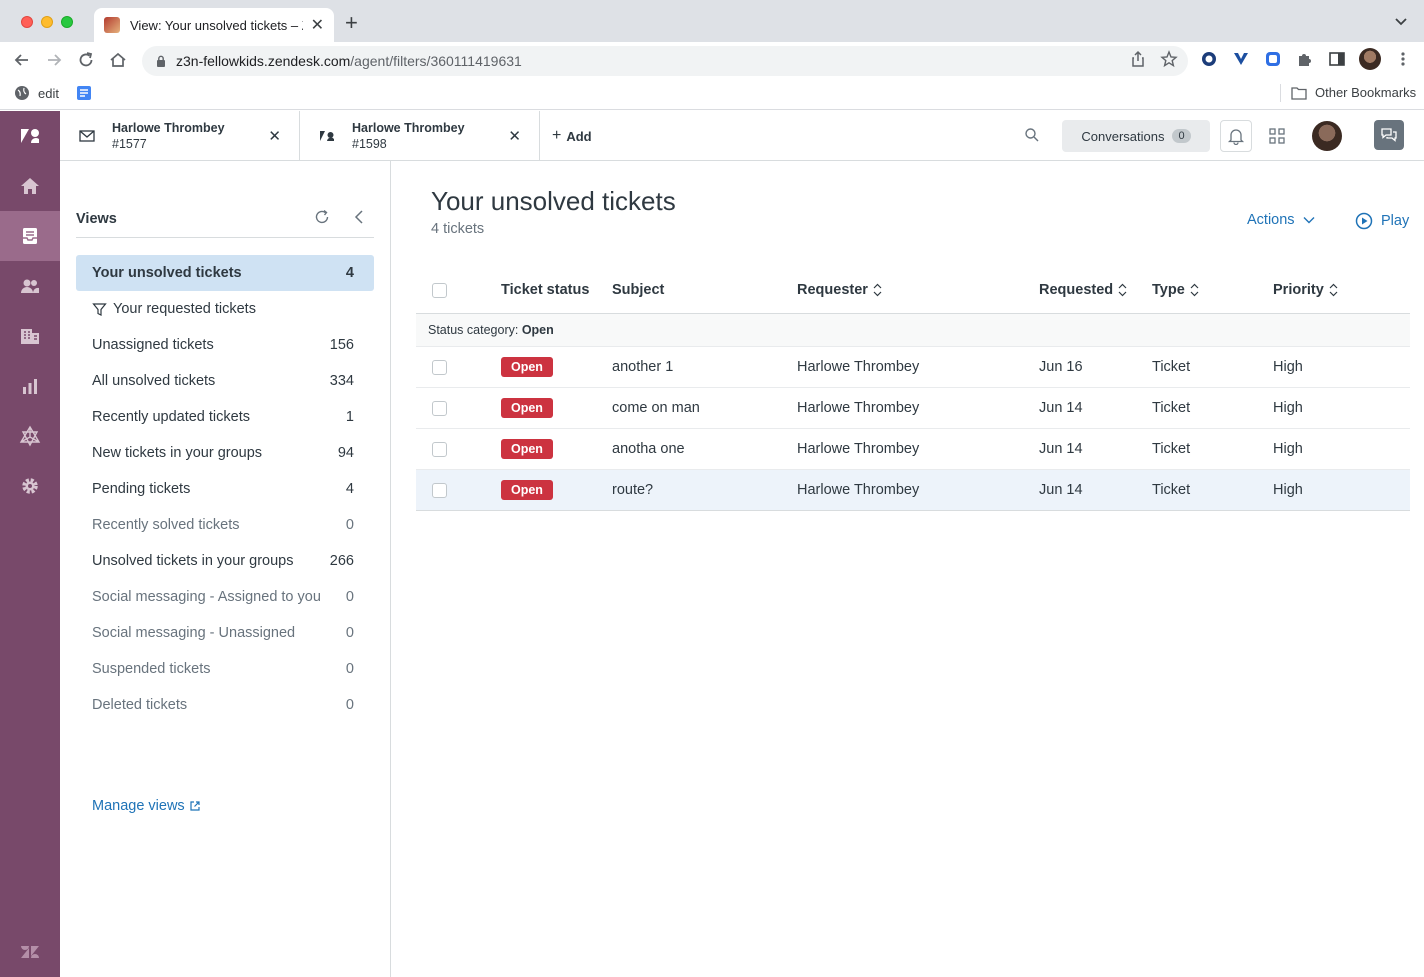 The width and height of the screenshot is (1424, 977). I want to click on product-tray-grid-icon, so click(1277, 136).